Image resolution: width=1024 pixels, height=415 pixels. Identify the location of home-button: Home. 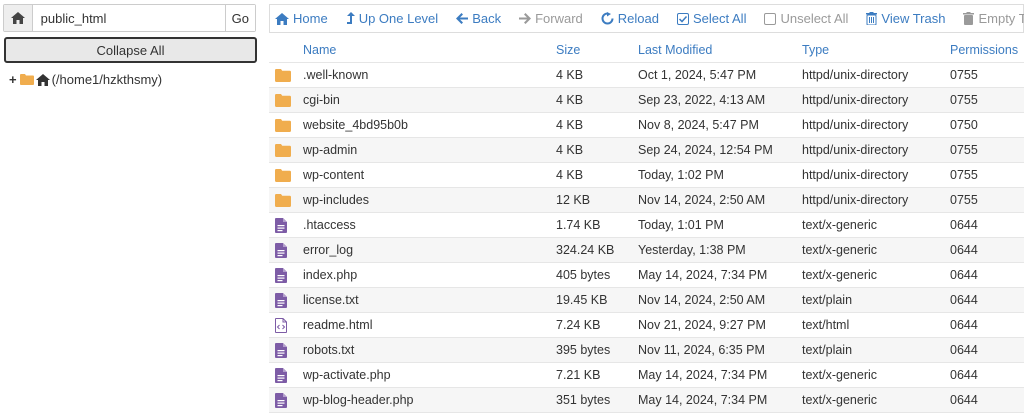
(301, 18).